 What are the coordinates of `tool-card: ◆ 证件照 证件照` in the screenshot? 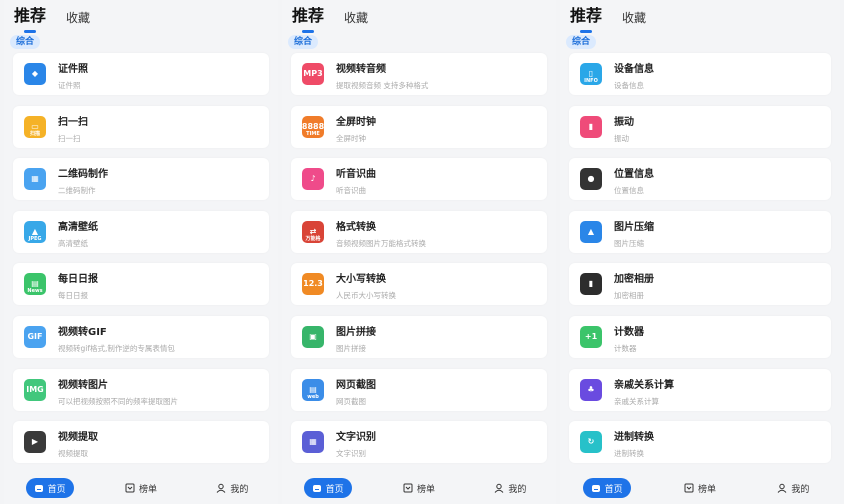 It's located at (141, 74).